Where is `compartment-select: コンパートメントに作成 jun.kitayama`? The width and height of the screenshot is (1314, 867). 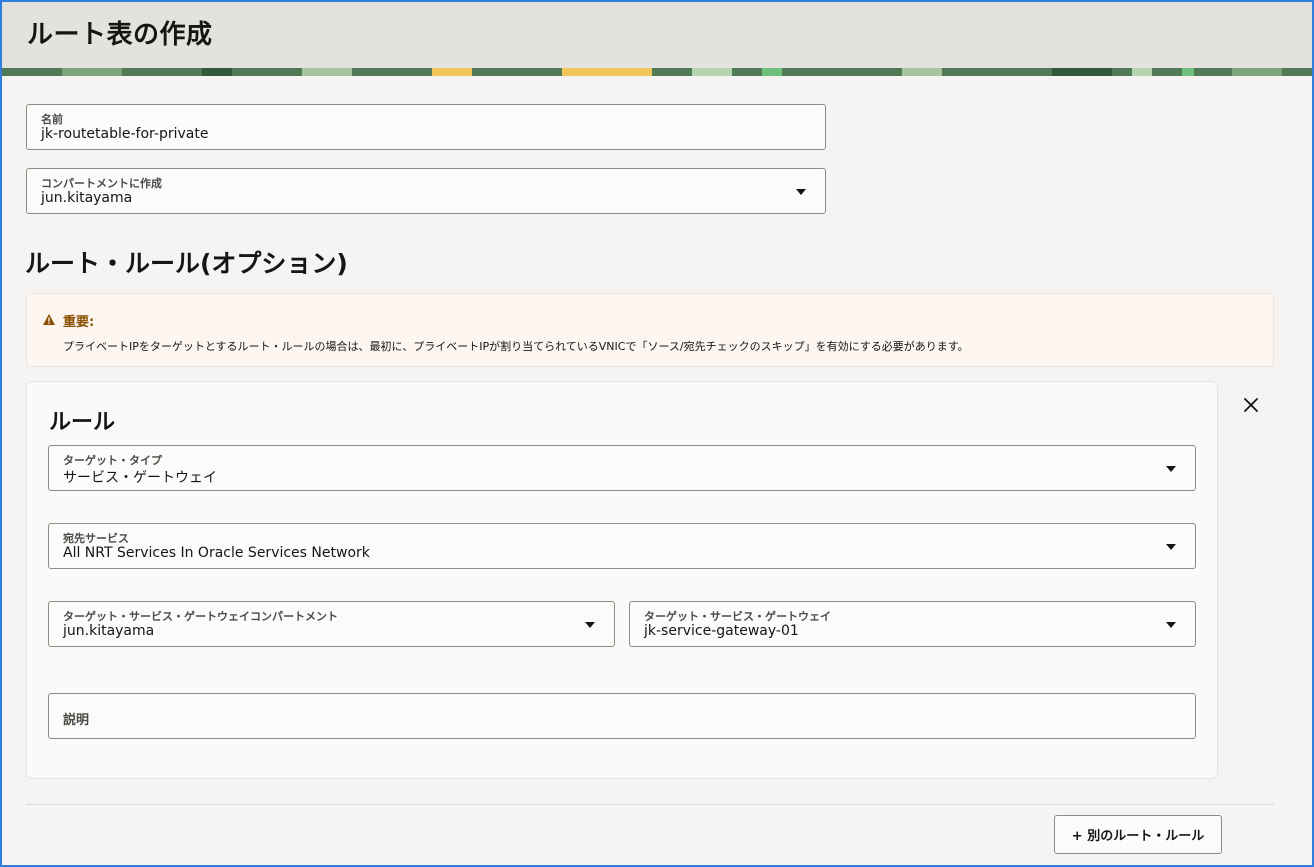 compartment-select: コンパートメントに作成 jun.kitayama is located at coordinates (426, 191).